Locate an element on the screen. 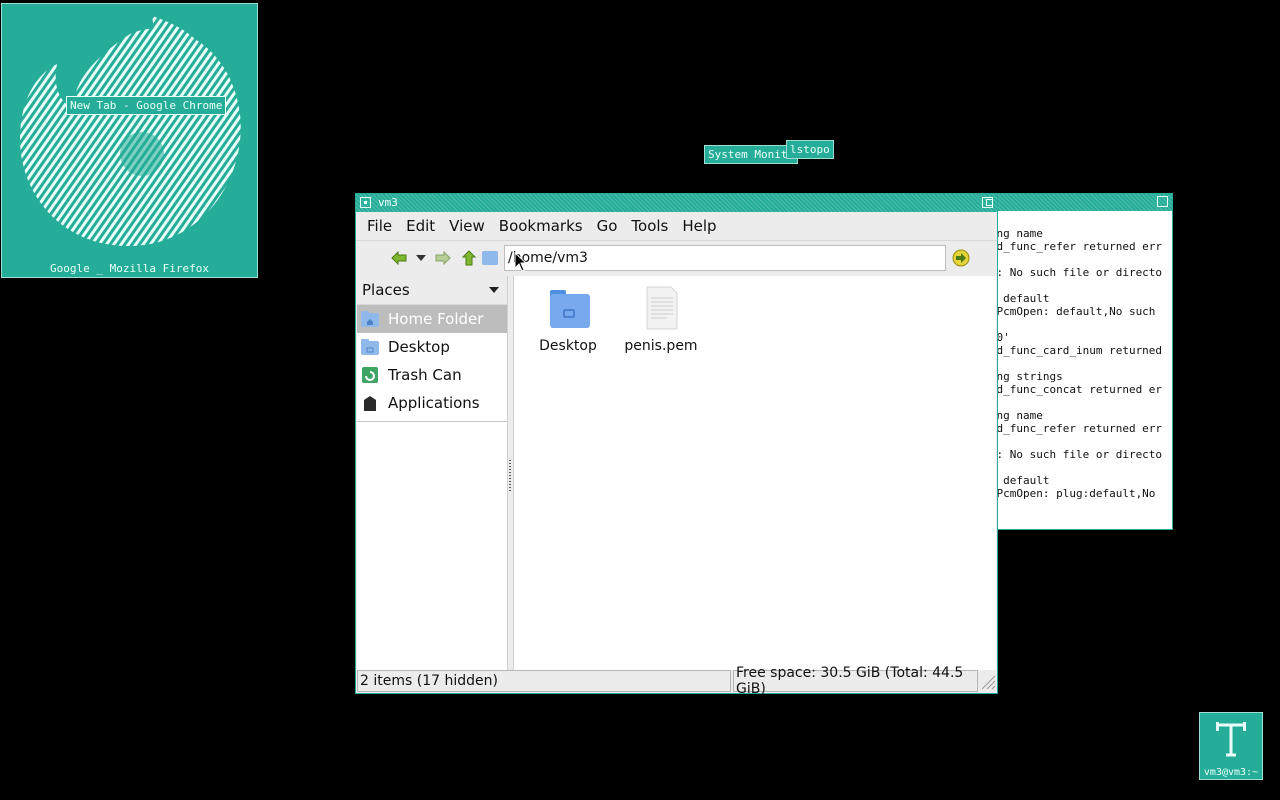  firefox-icon-caption: Google _ Mozilla Firefox is located at coordinates (129, 268).